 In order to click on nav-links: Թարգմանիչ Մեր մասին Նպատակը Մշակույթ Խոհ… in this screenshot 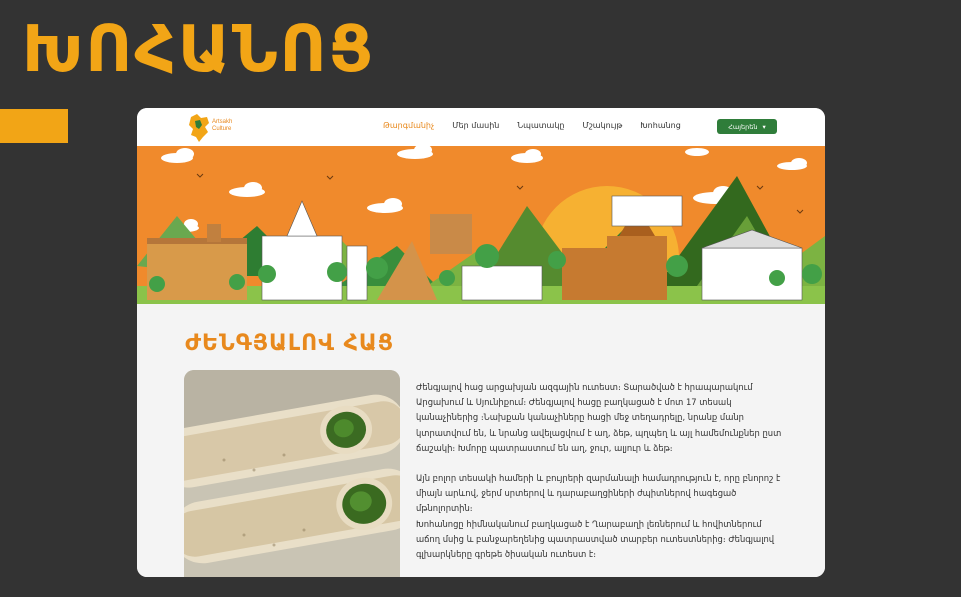, I will do `click(541, 125)`.